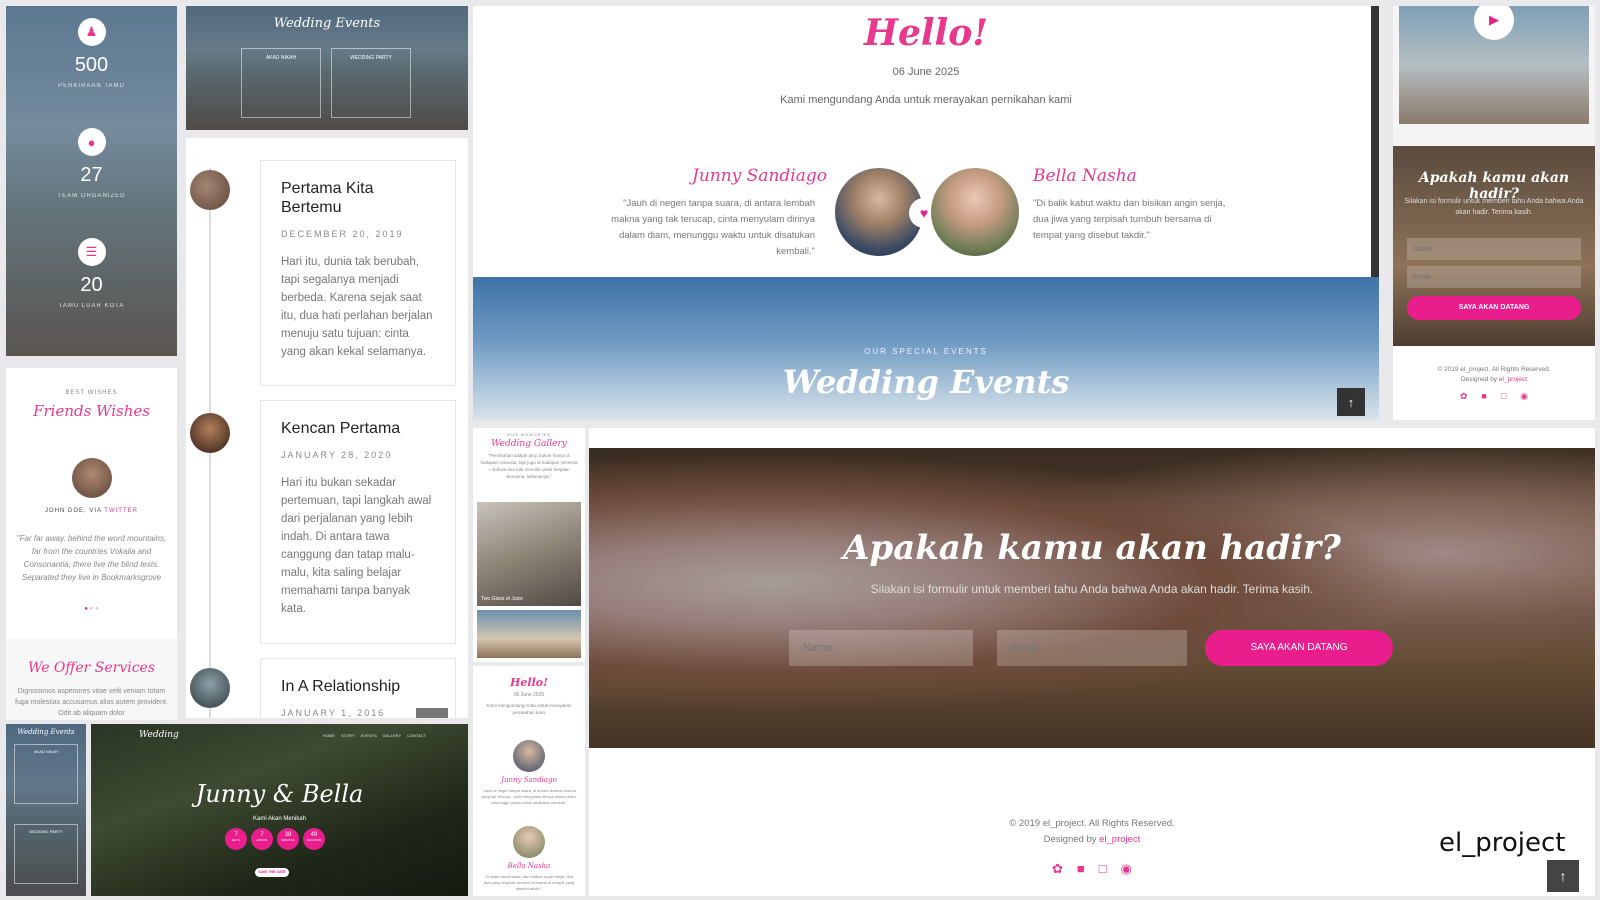  I want to click on hello-title: Hello!, so click(926, 33).